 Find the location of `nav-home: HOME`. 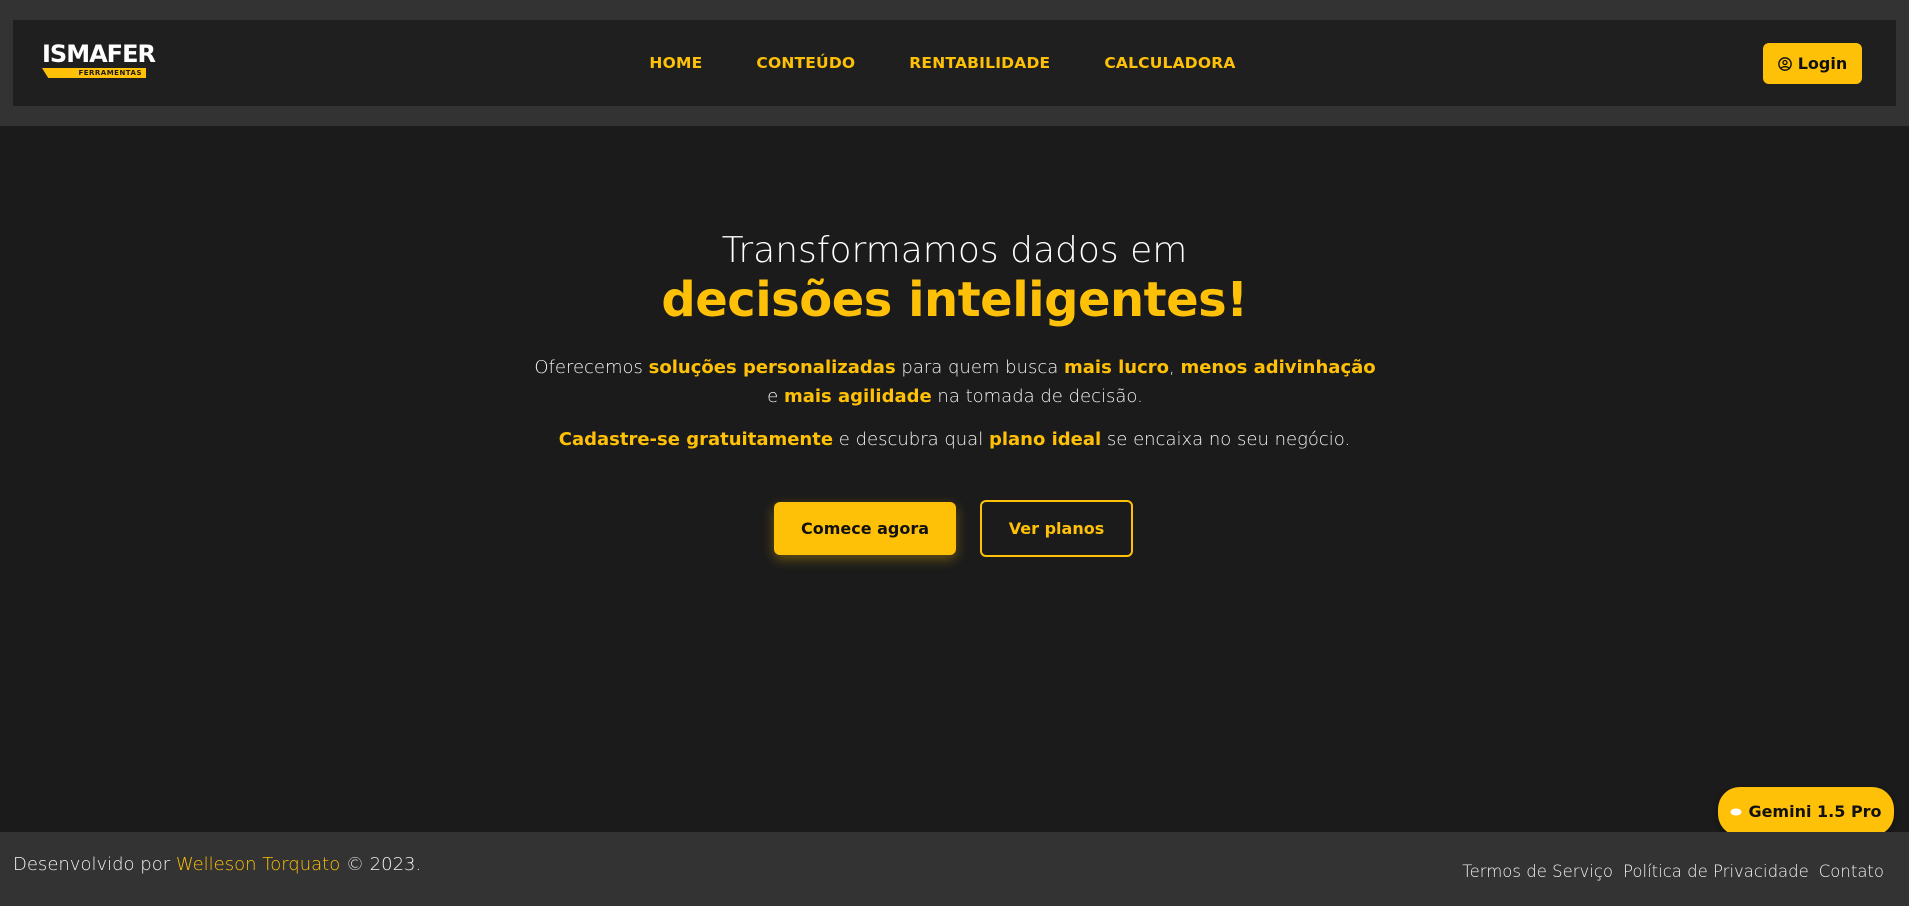

nav-home: HOME is located at coordinates (675, 63).